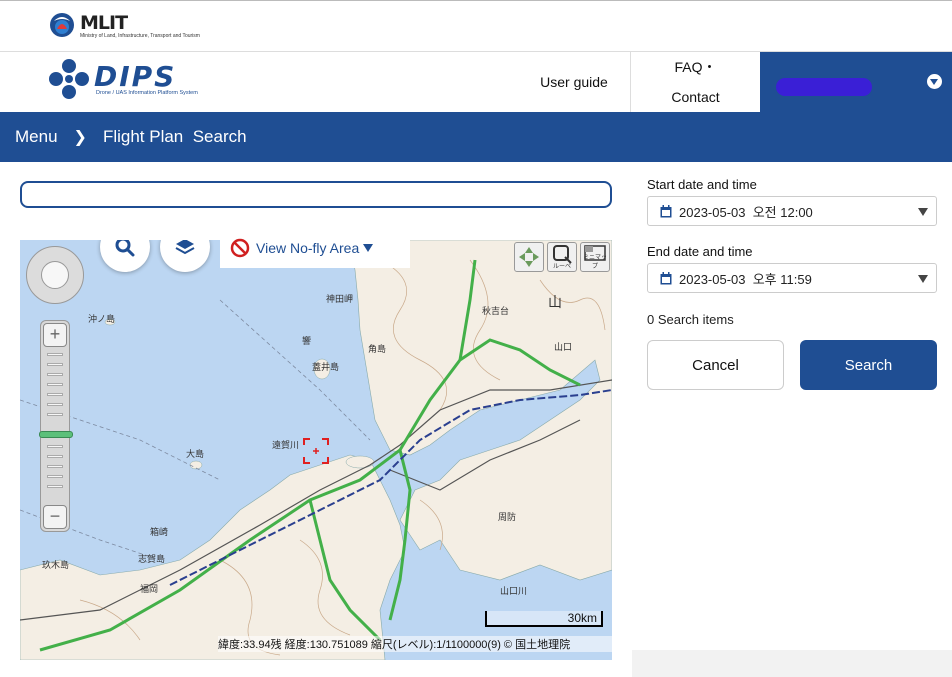 The height and width of the screenshot is (677, 952). What do you see at coordinates (55, 335) in the screenshot?
I see `zoom-in-icon: +` at bounding box center [55, 335].